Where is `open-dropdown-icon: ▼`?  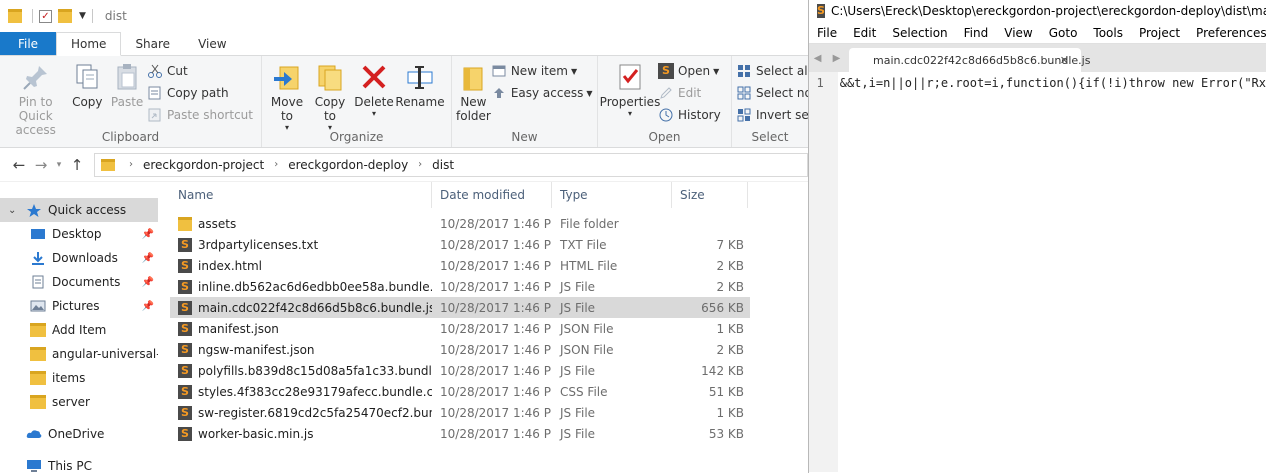
open-dropdown-icon: ▼ is located at coordinates (716, 71).